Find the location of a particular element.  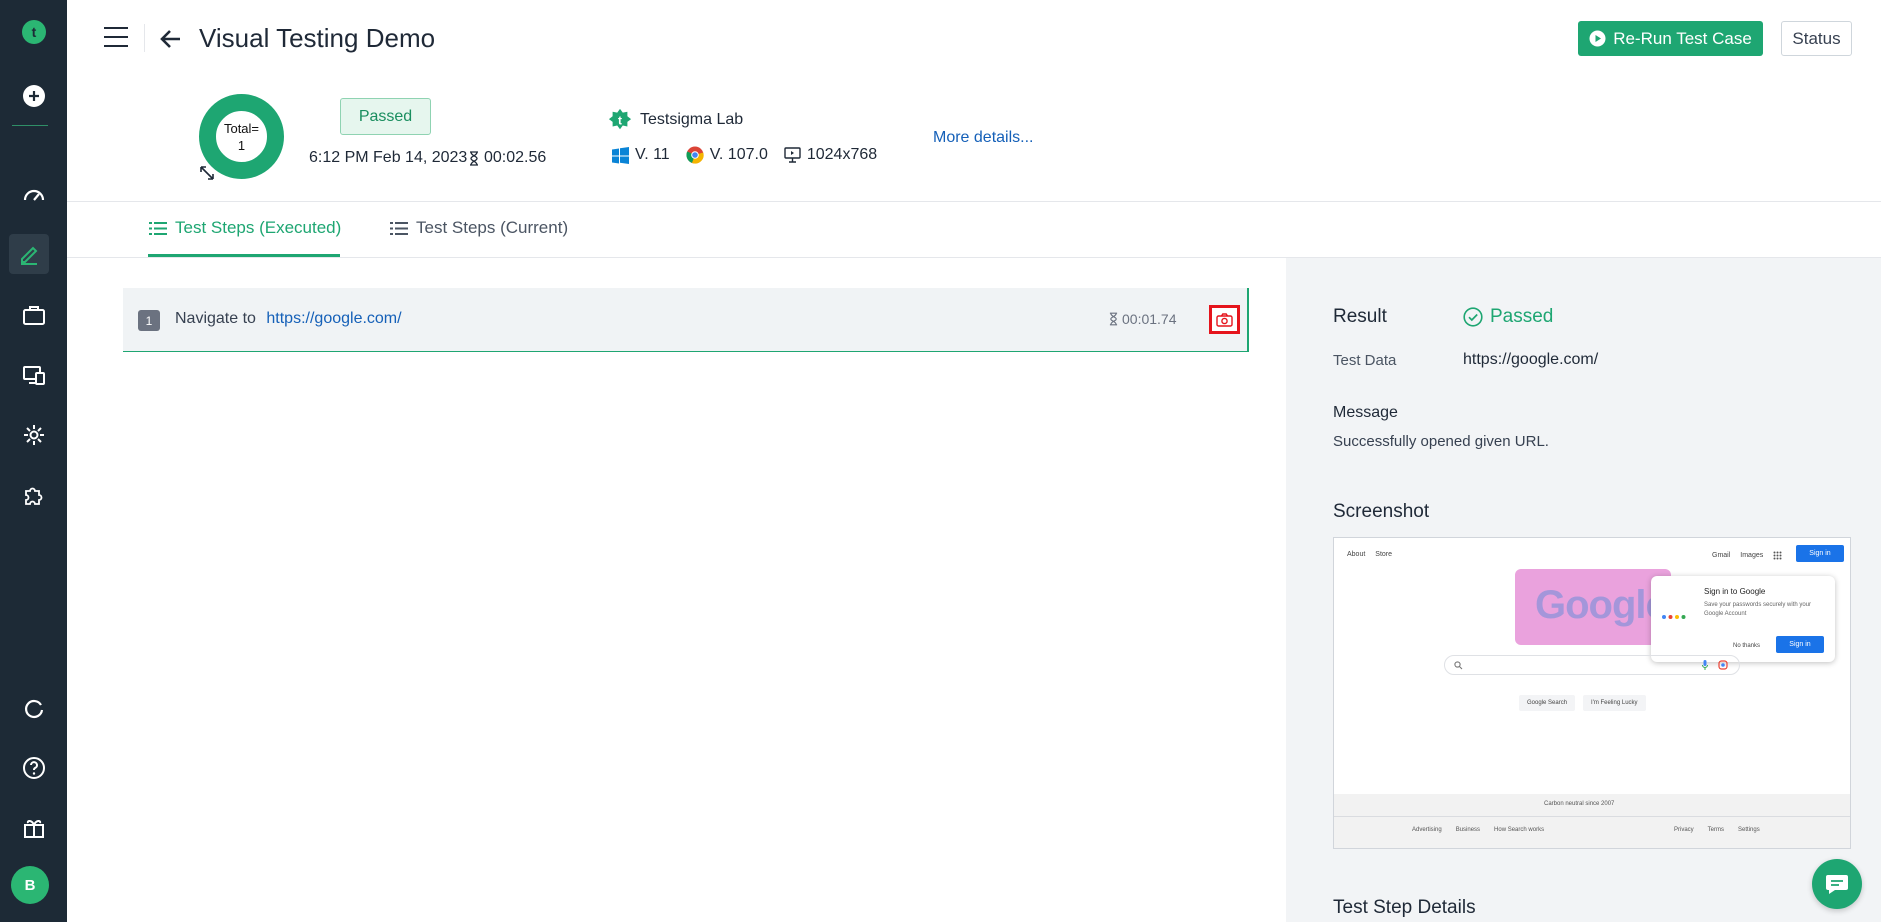

refresh-icon is located at coordinates (33, 708).